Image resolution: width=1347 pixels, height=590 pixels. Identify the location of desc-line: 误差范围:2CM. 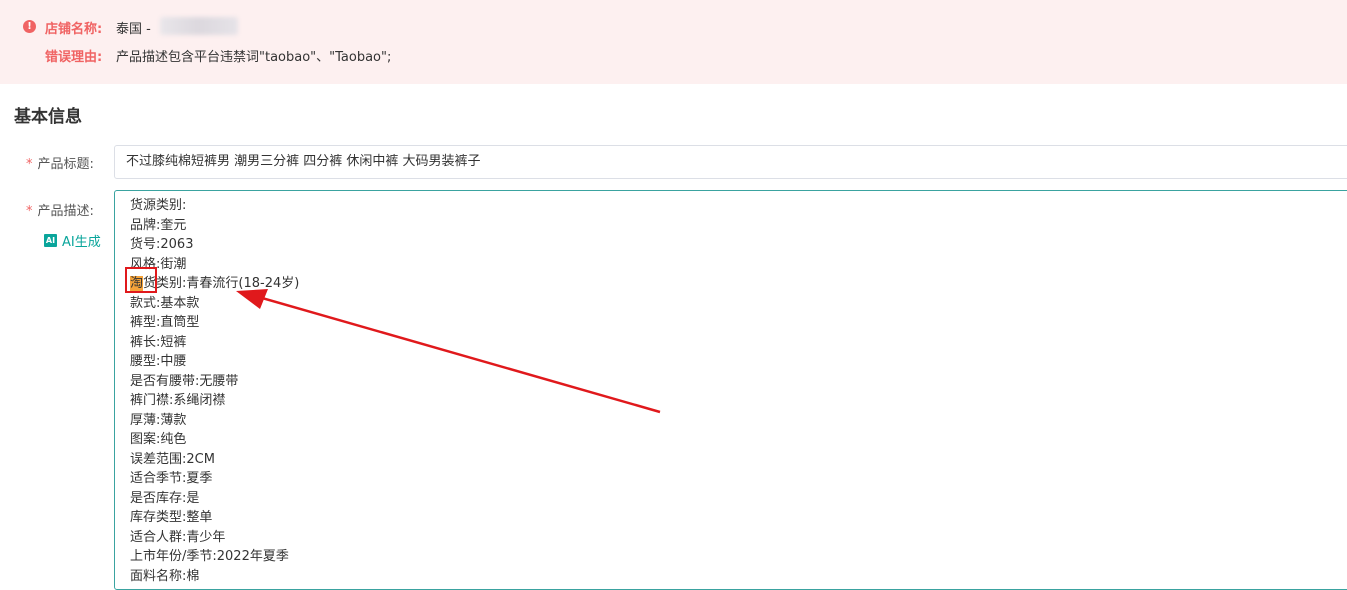
(172, 459).